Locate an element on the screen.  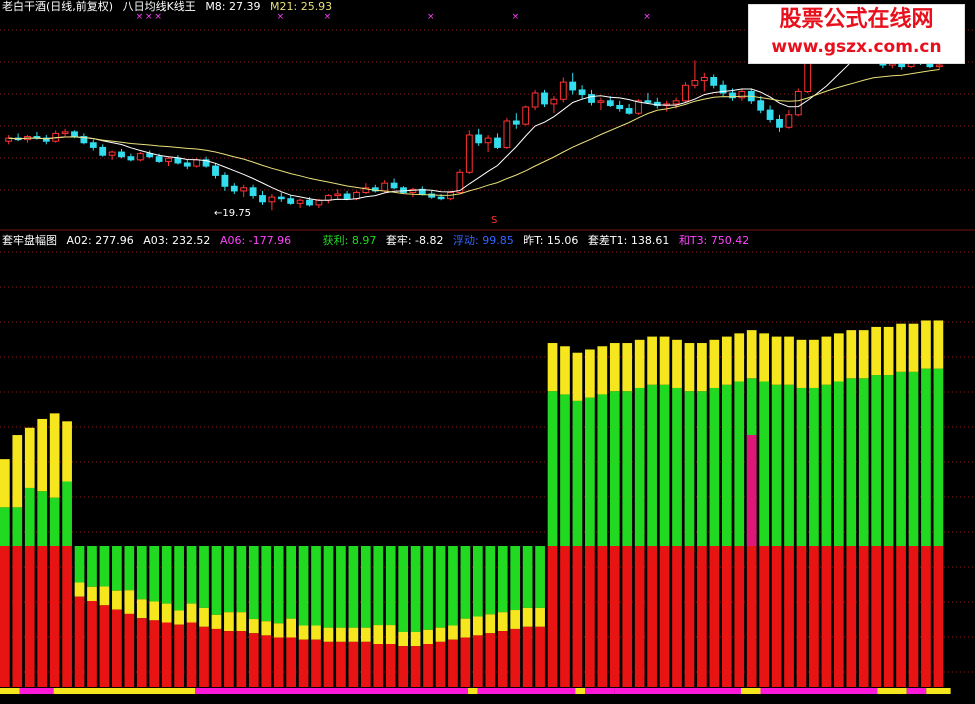
a06-label: A06: -177.96 is located at coordinates (255, 240).